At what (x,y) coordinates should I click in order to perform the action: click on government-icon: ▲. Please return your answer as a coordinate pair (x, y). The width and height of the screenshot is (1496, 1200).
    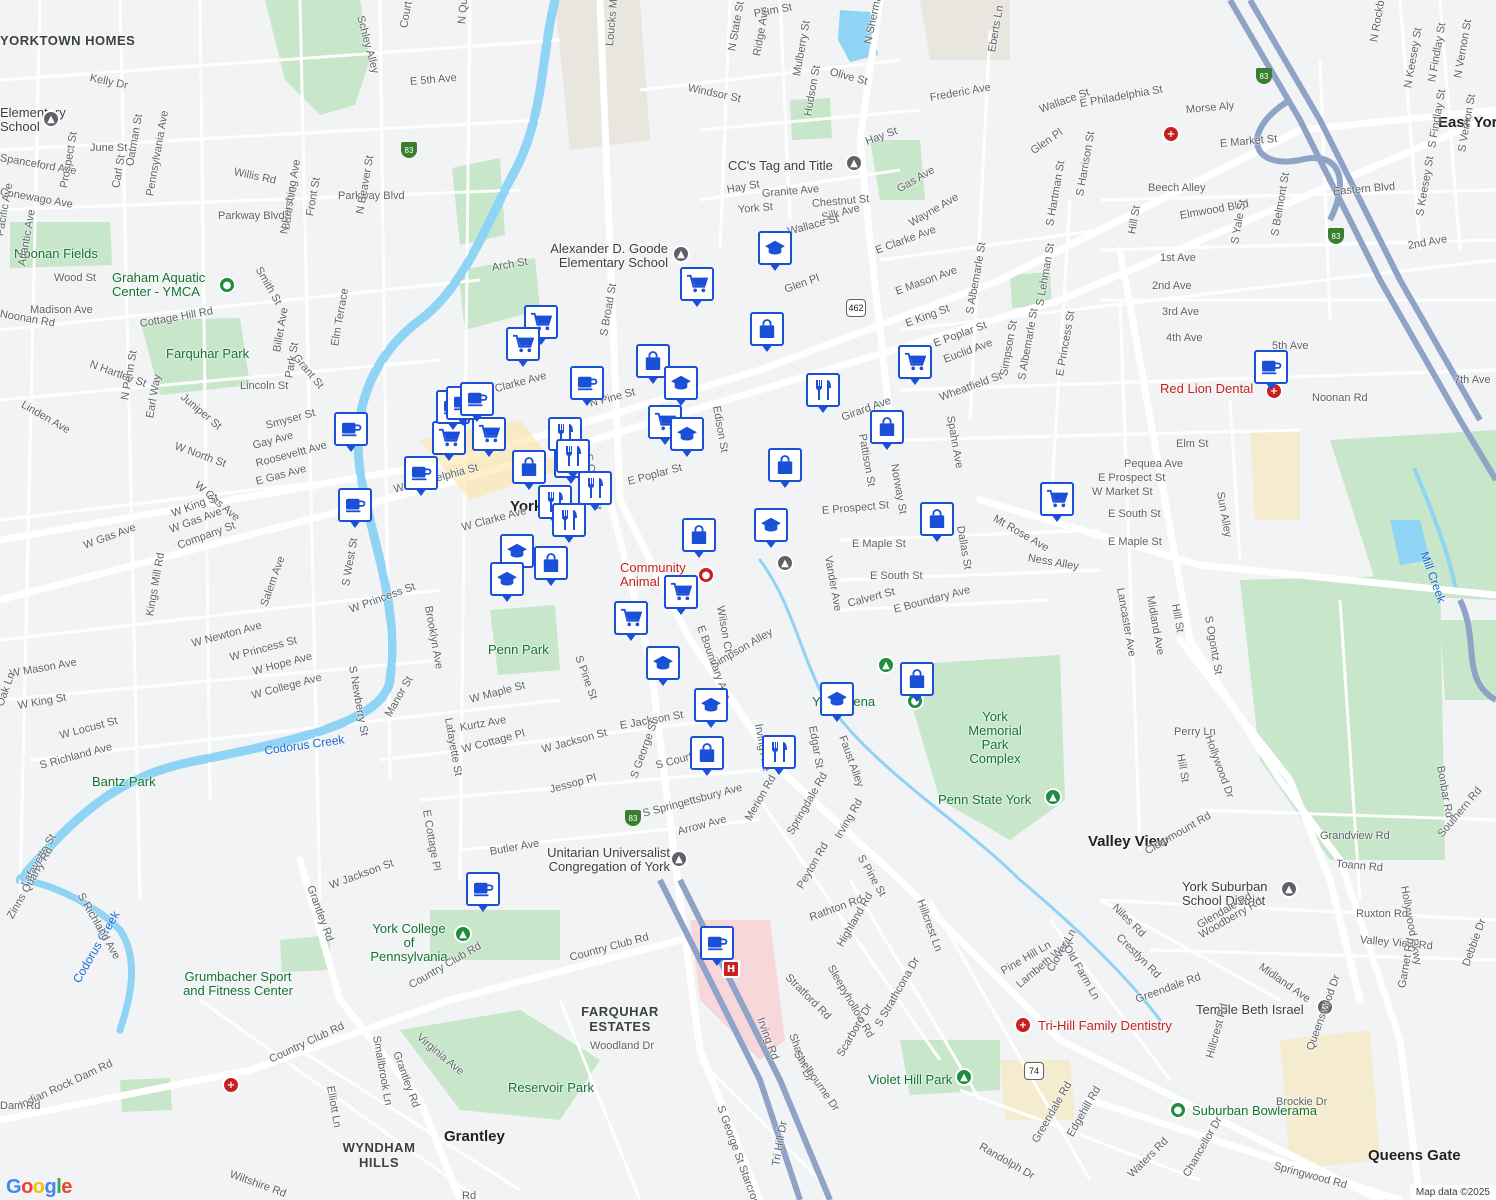
    Looking at the image, I should click on (854, 163).